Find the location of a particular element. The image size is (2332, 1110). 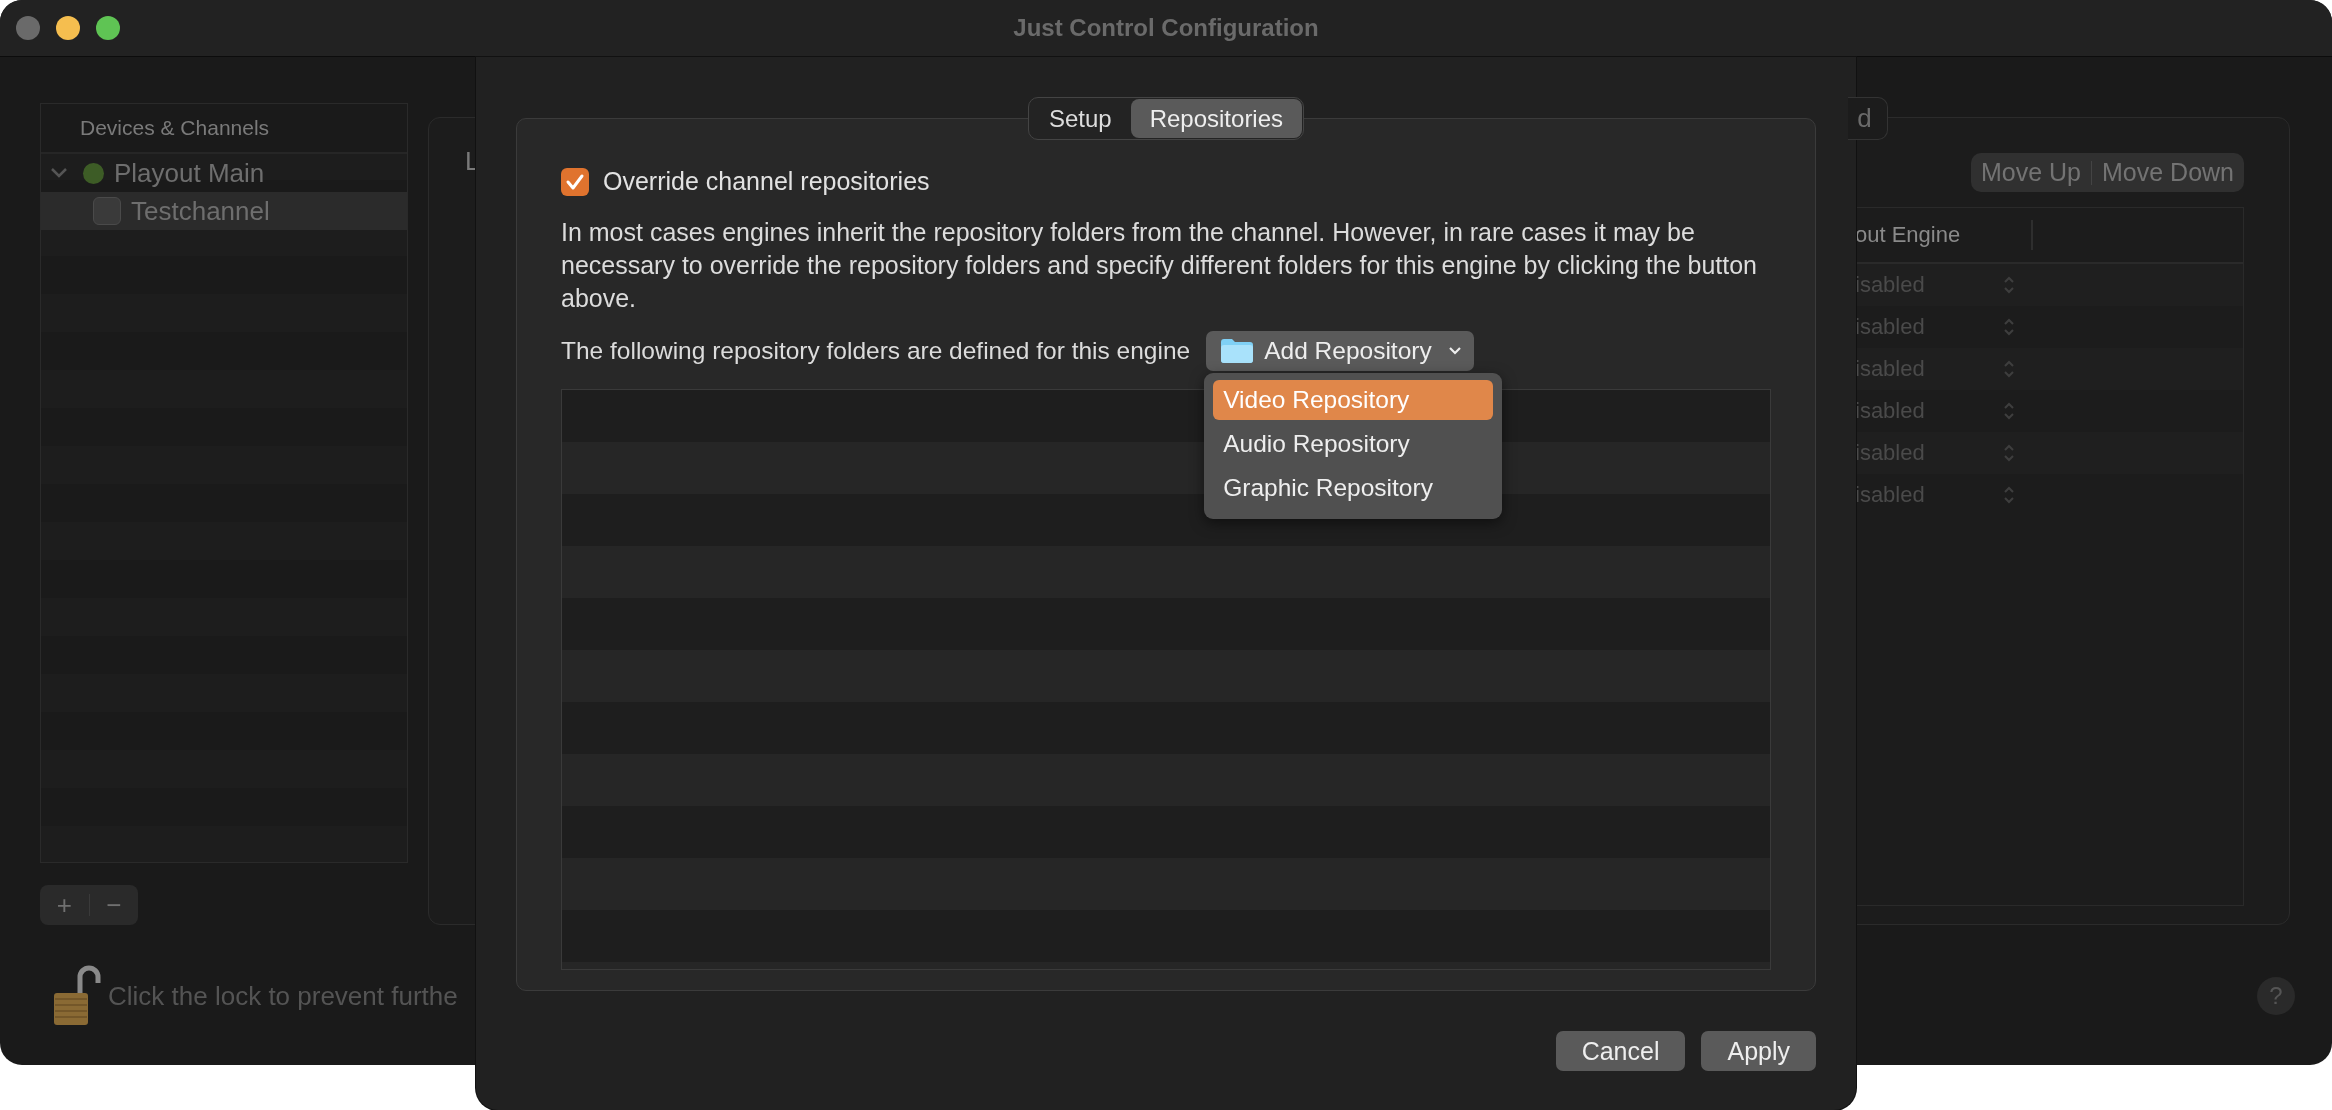

tree-item: Playout Main is located at coordinates (224, 173).